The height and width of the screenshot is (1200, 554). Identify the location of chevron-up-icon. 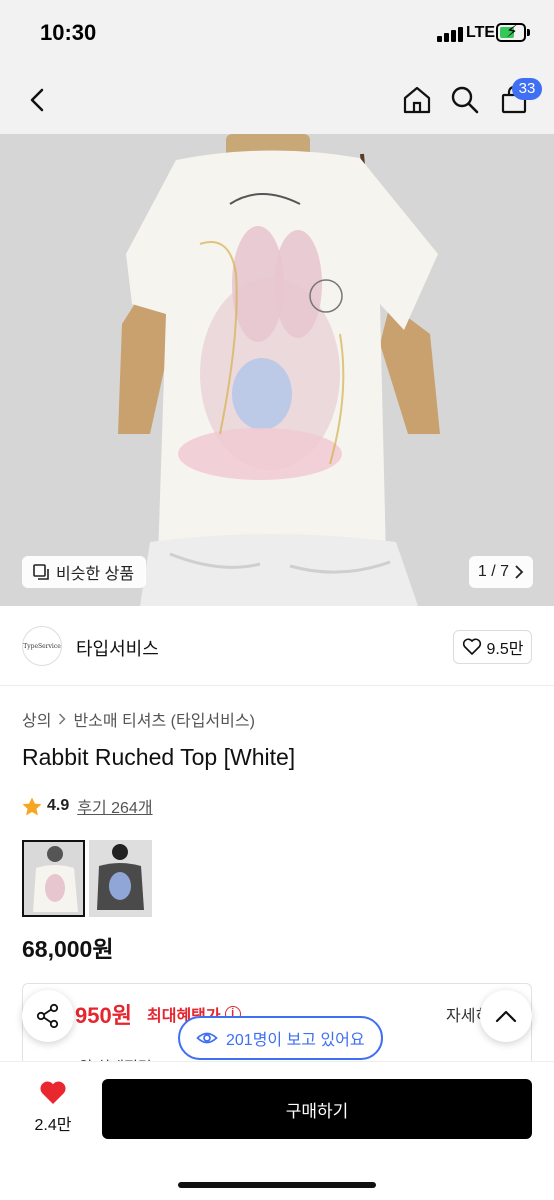
(506, 1016).